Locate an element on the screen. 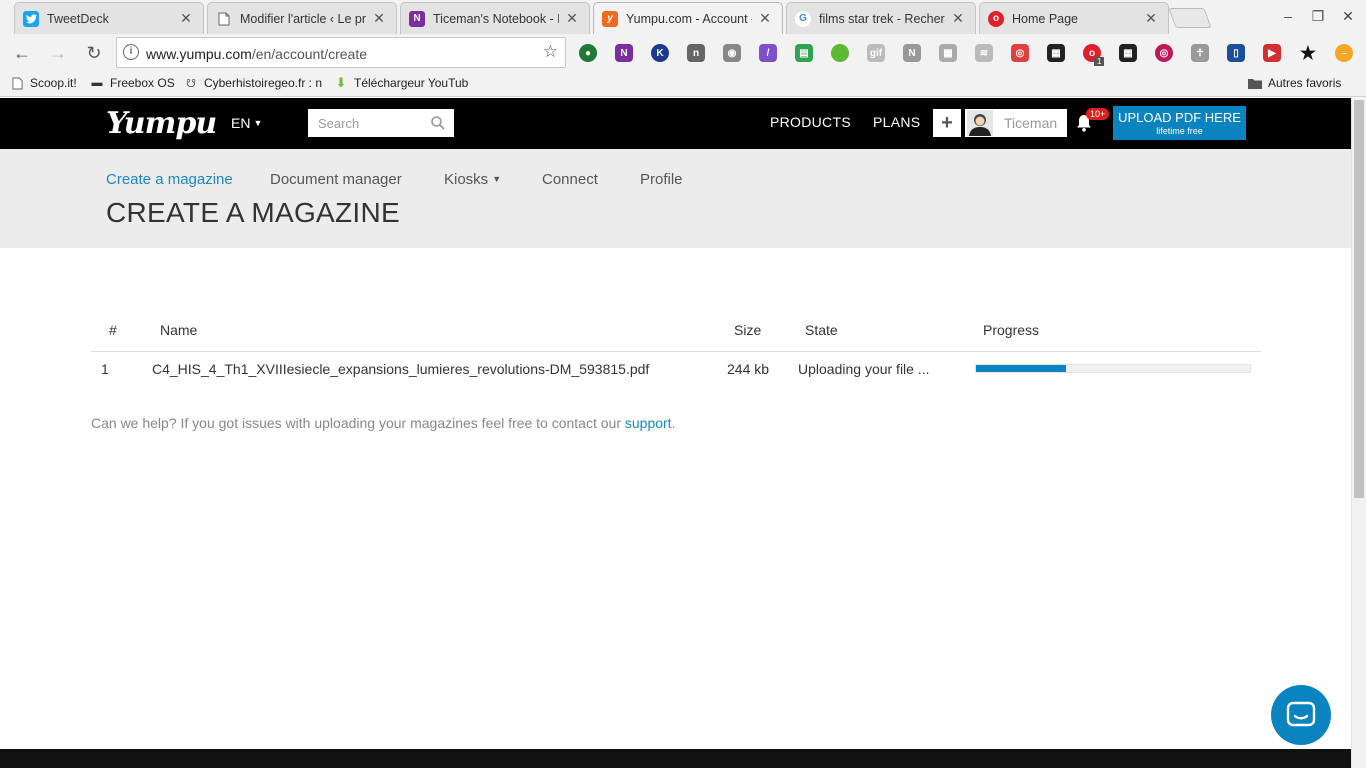 The width and height of the screenshot is (1366, 768). info-icon: i is located at coordinates (131, 52).